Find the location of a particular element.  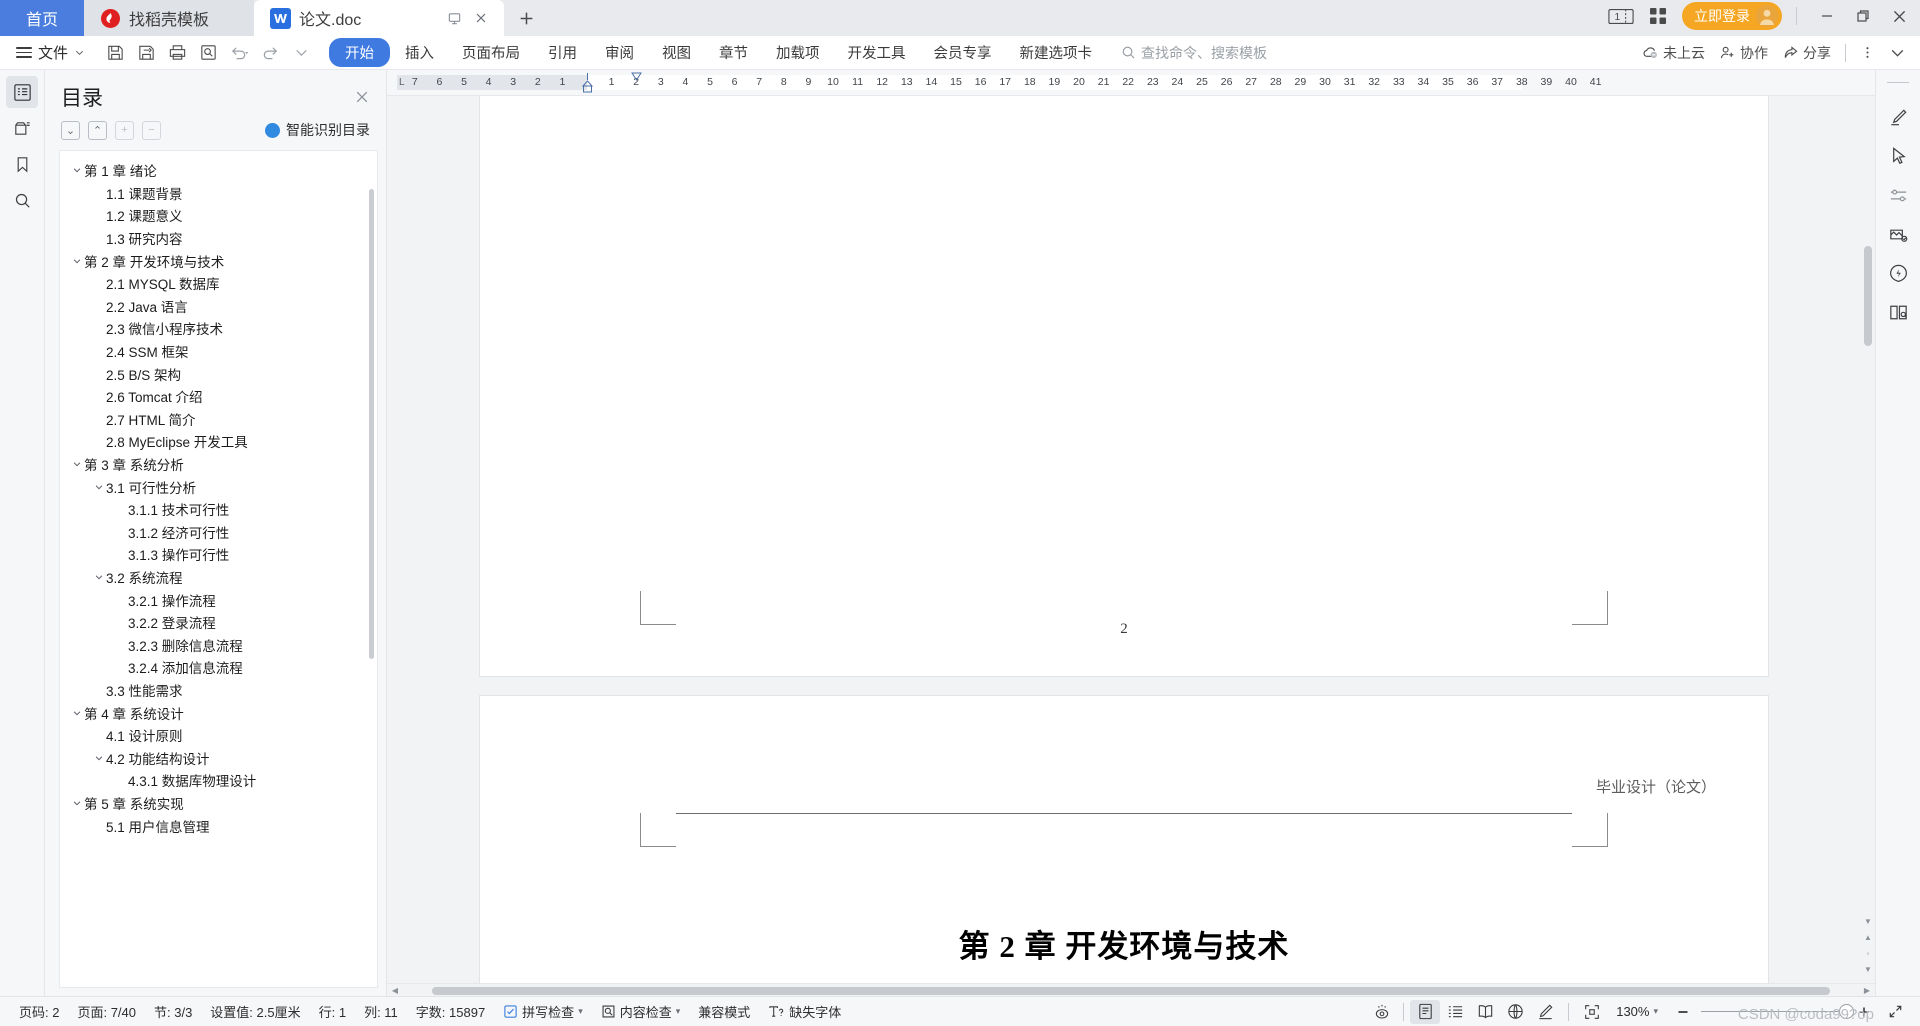

toc-item: 2.4 SSM 框架 is located at coordinates (218, 351).